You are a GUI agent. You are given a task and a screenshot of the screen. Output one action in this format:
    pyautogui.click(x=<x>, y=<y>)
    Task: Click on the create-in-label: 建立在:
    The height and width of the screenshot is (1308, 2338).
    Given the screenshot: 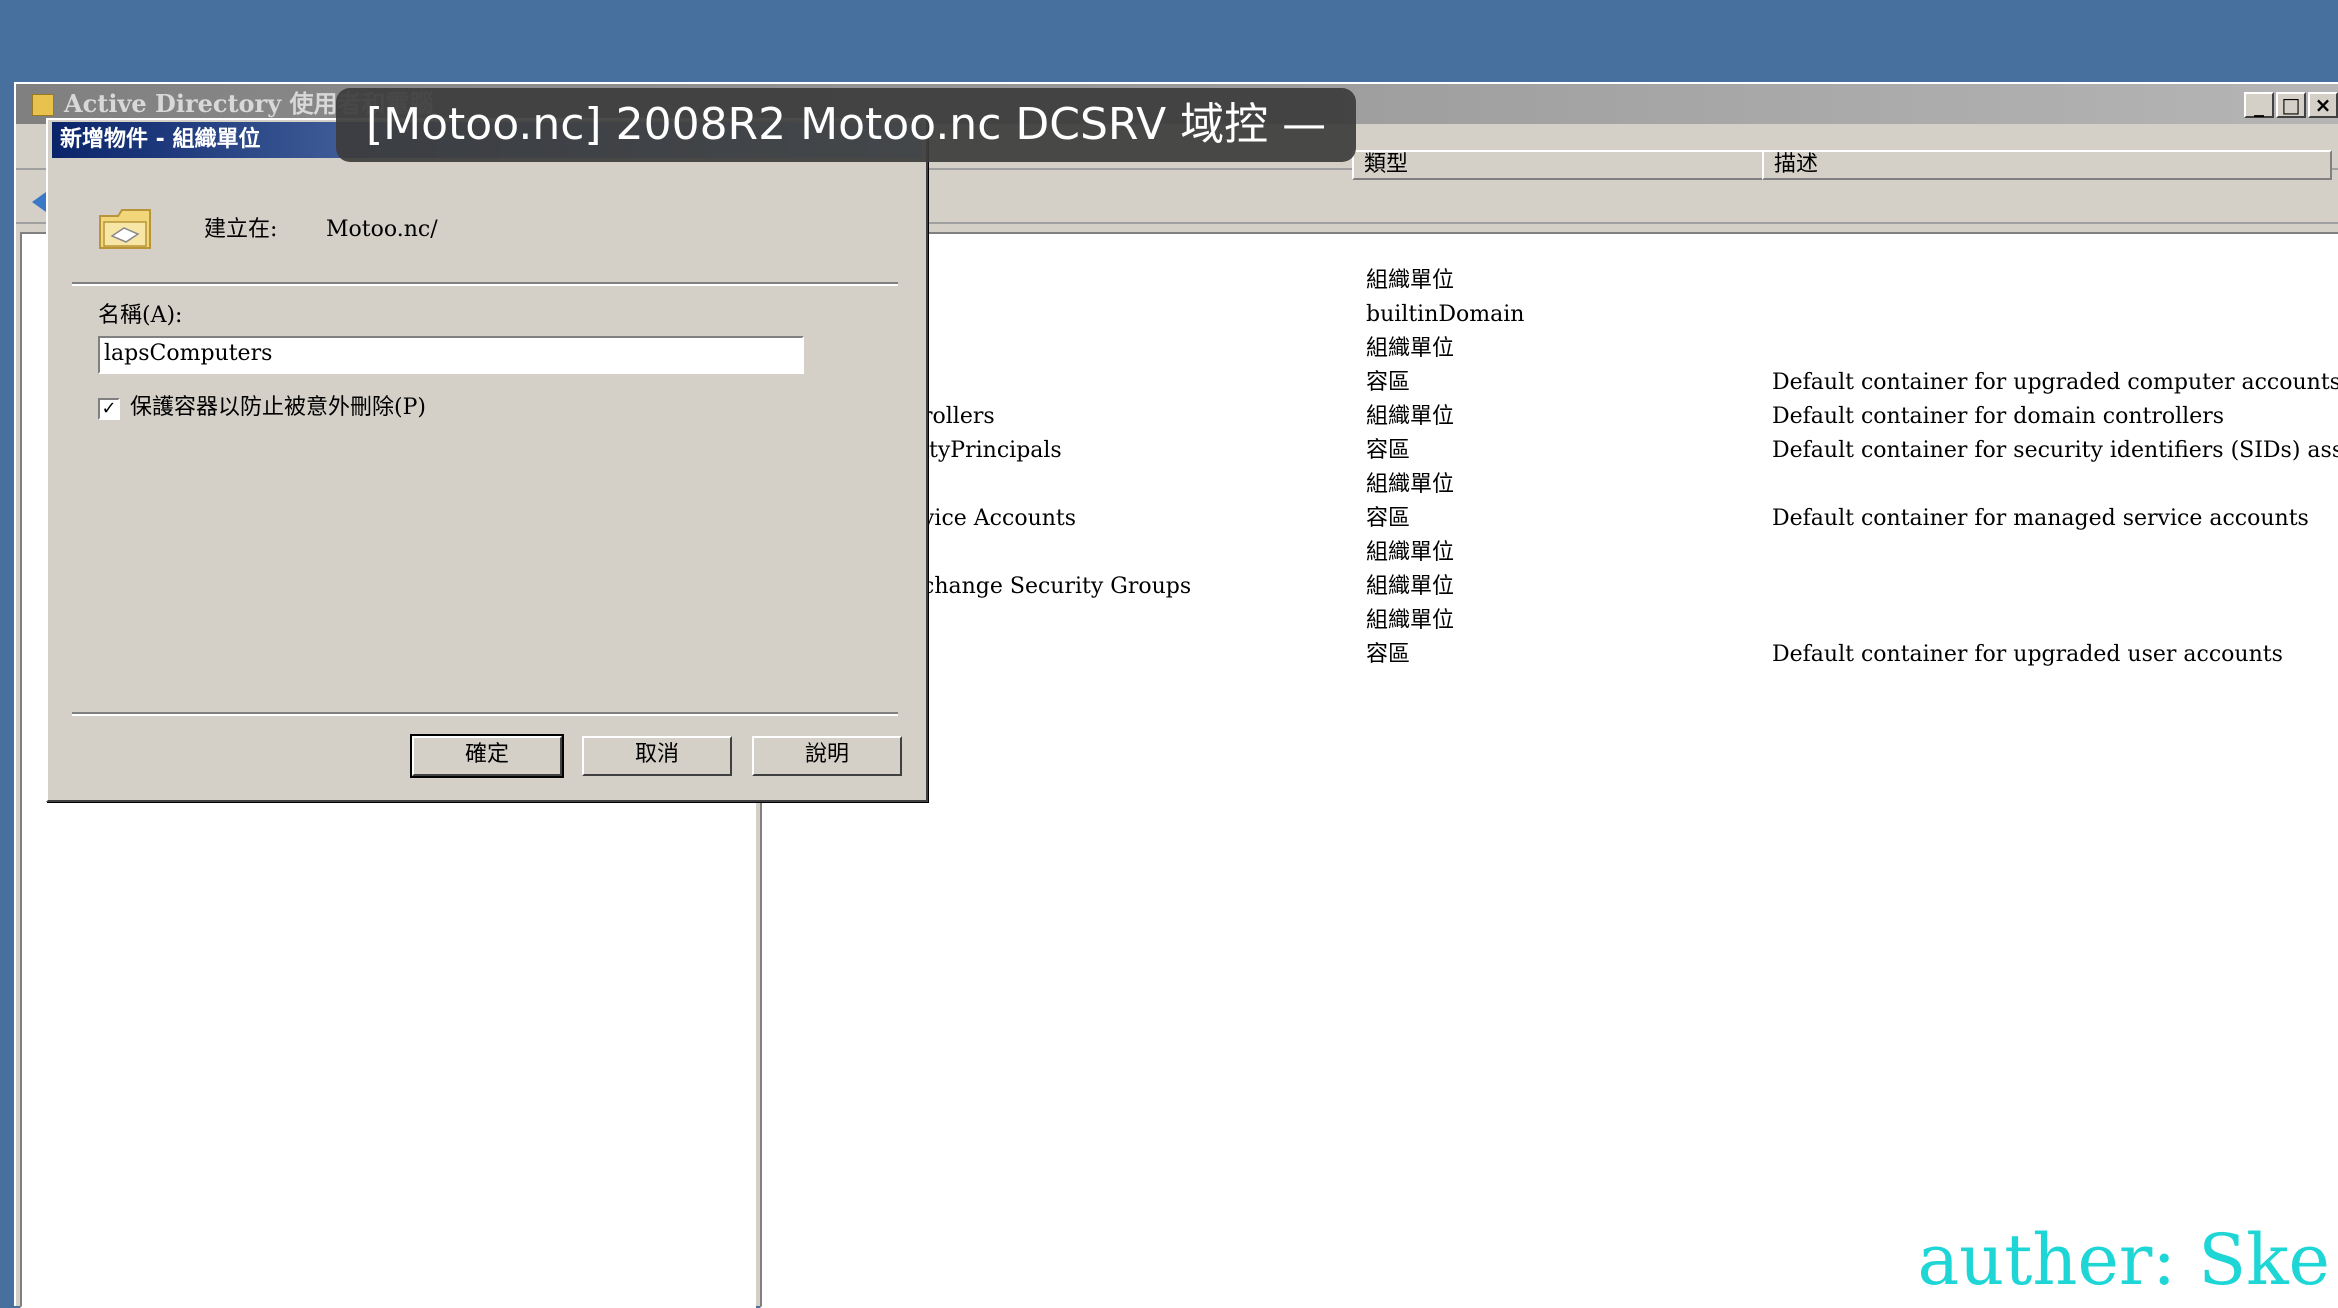 What is the action you would take?
    pyautogui.click(x=241, y=229)
    